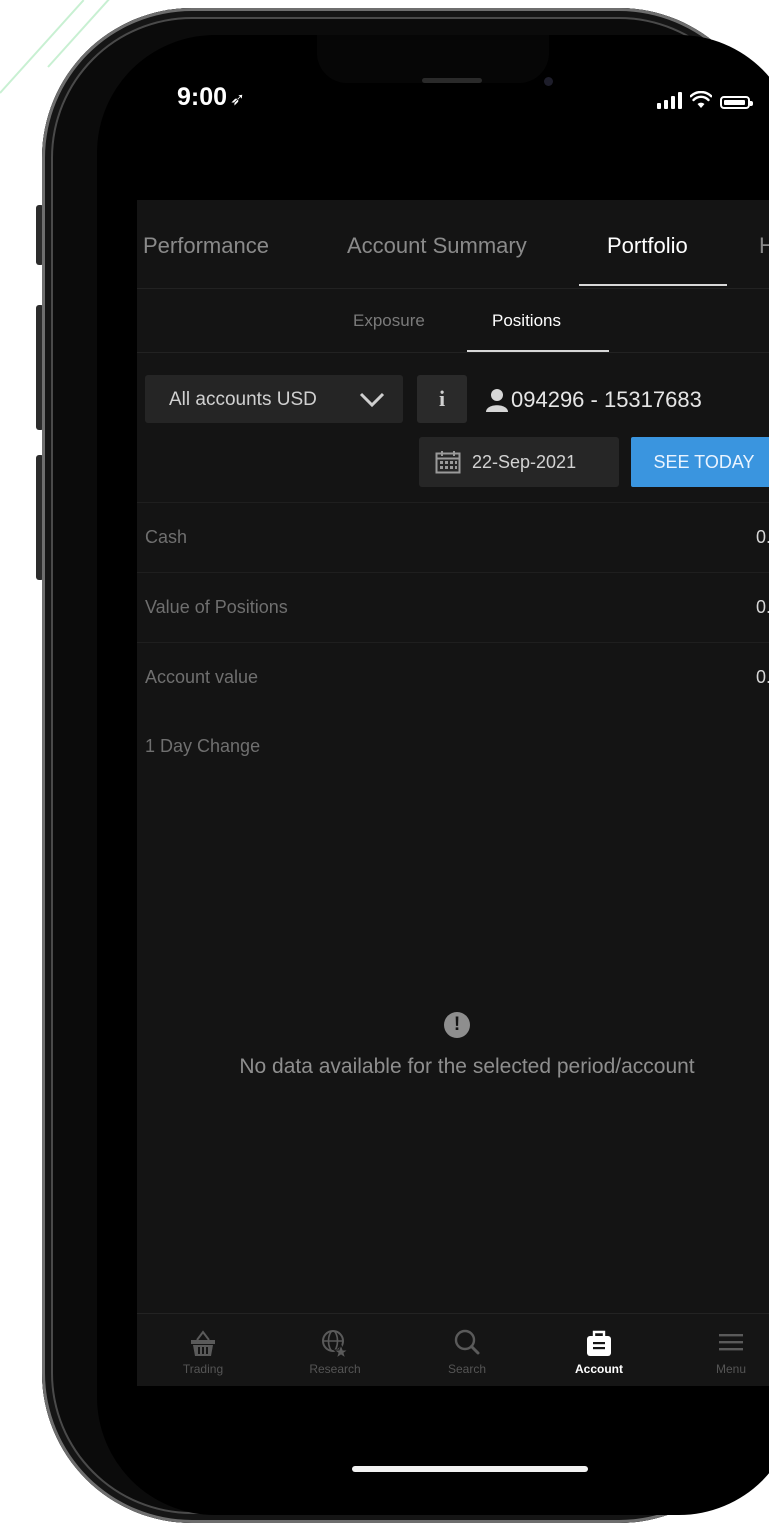 This screenshot has height=1527, width=769. I want to click on date-picker: 22-Sep-2021, so click(519, 462).